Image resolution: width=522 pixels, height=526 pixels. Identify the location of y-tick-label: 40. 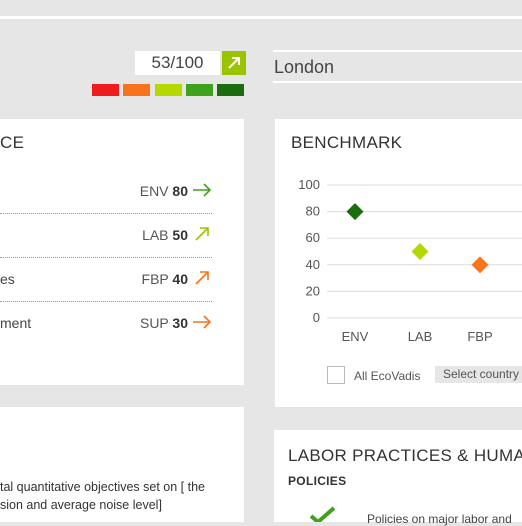
(313, 264).